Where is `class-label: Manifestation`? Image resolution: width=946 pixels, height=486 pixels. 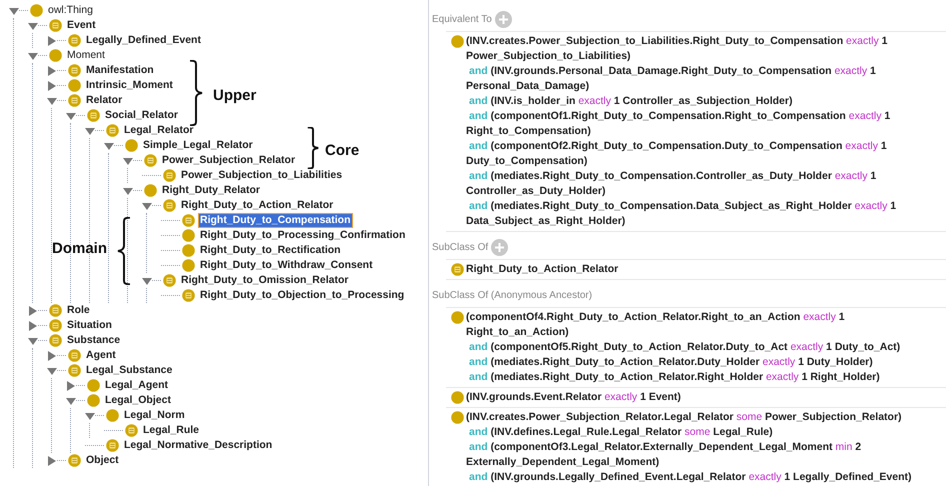 class-label: Manifestation is located at coordinates (120, 70).